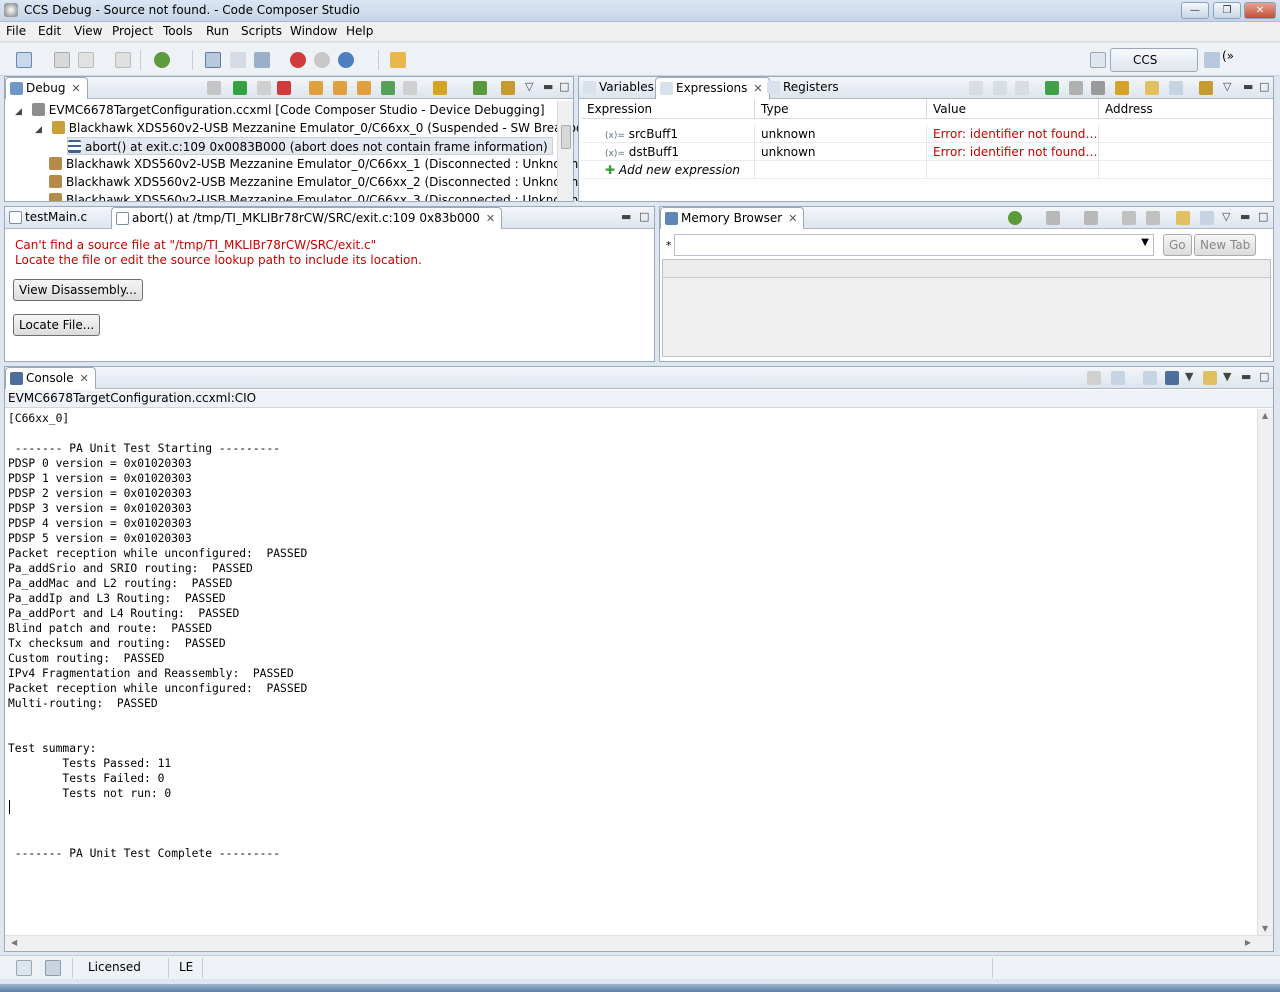 Image resolution: width=1280 pixels, height=992 pixels. What do you see at coordinates (14, 942) in the screenshot?
I see `scroll-left-icon: ◀` at bounding box center [14, 942].